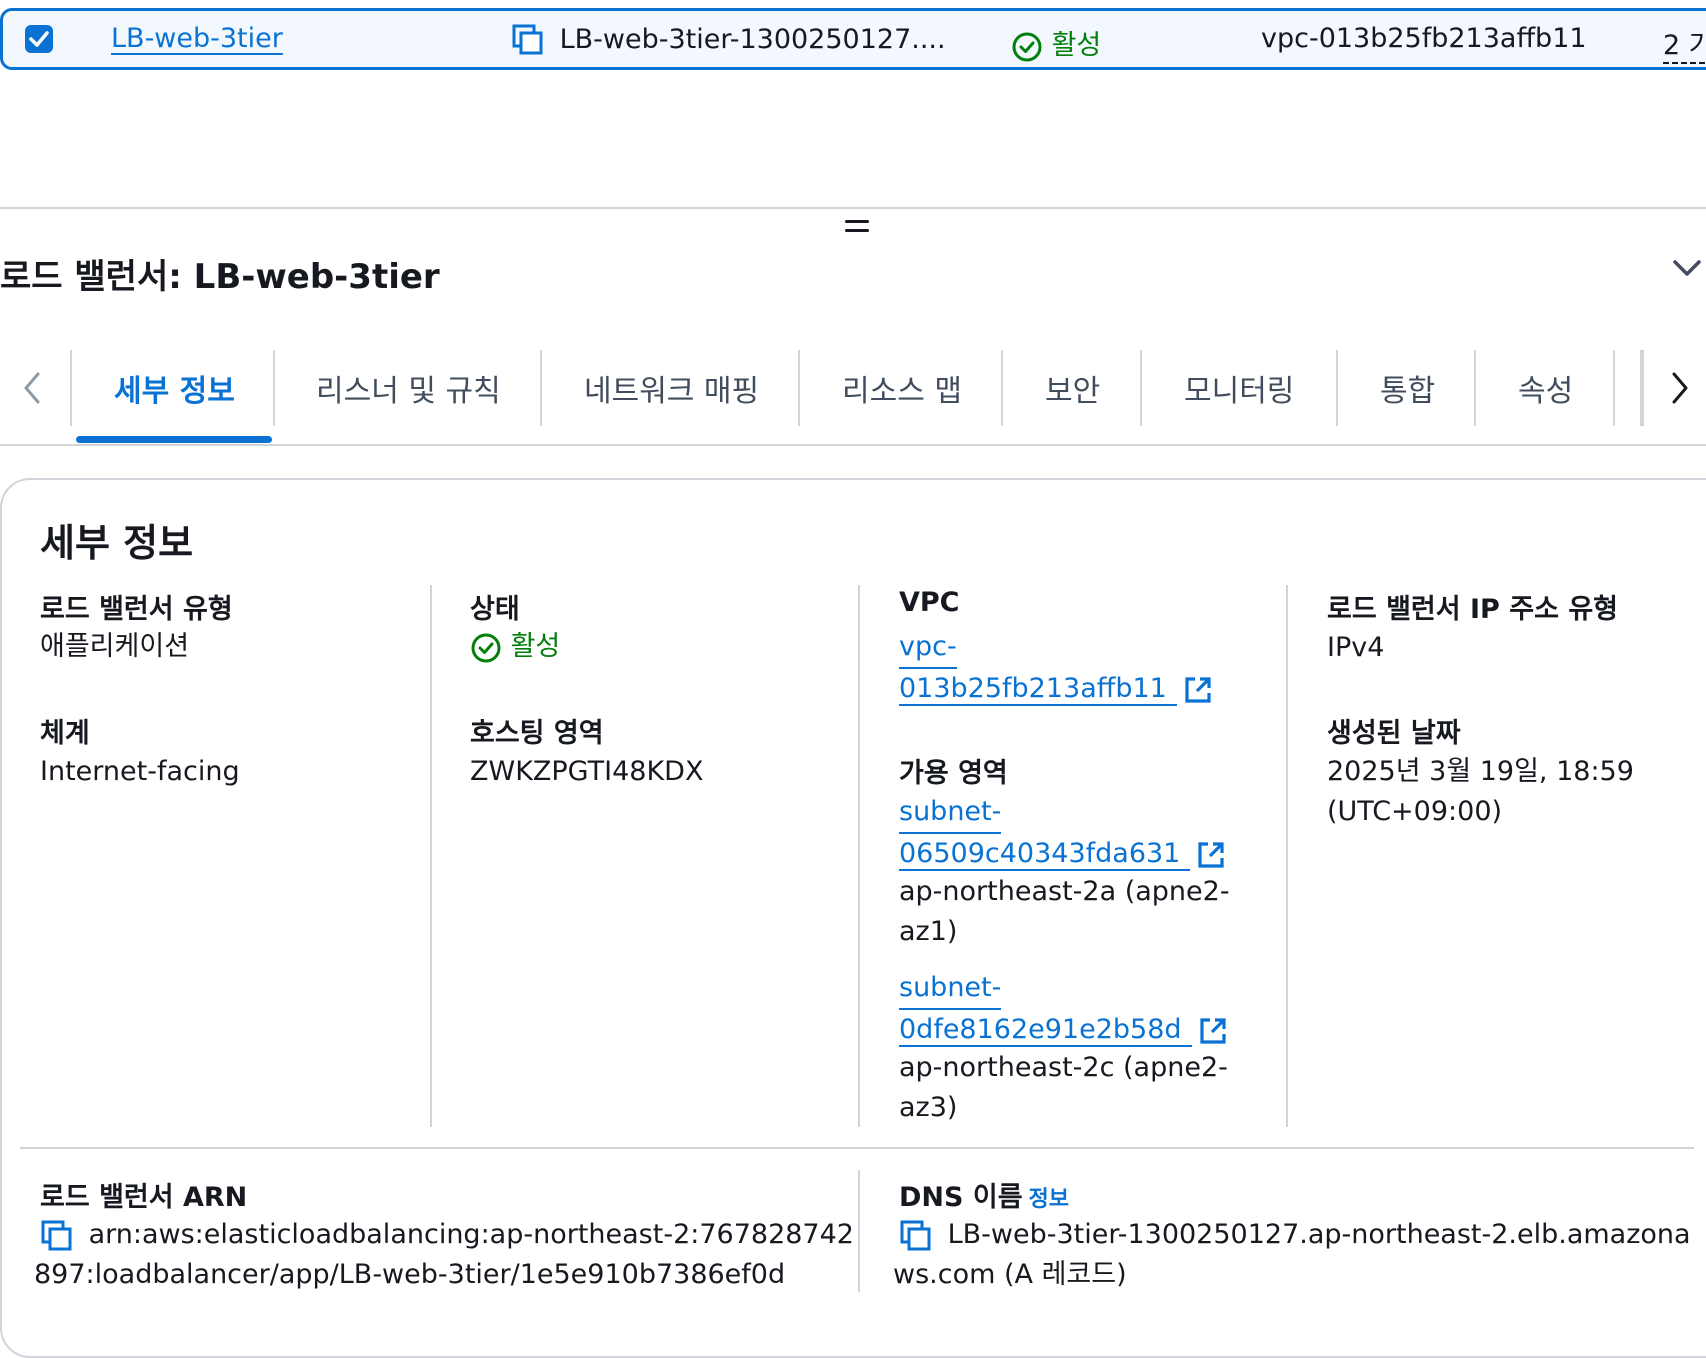 The height and width of the screenshot is (1358, 1706). I want to click on split-divider, so click(853, 208).